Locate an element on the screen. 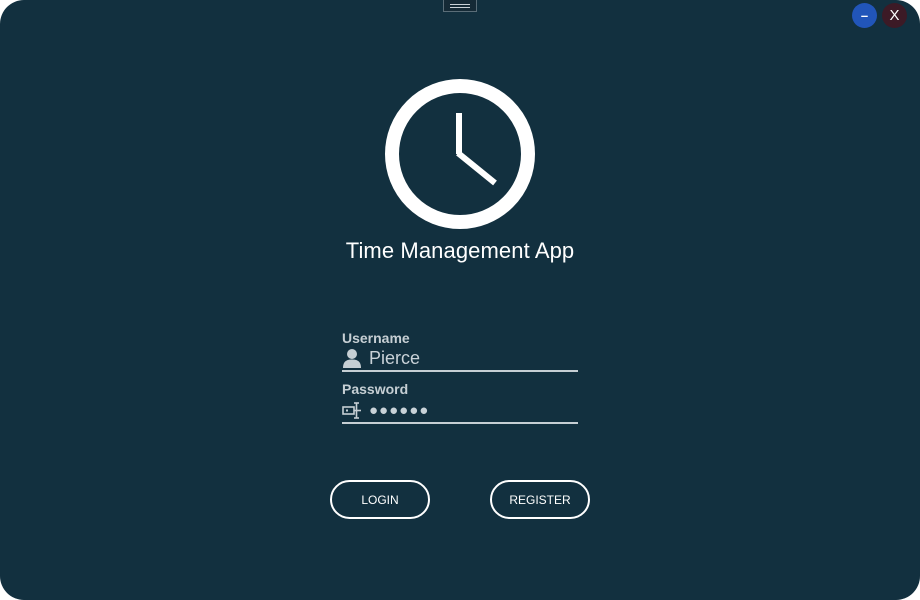 The image size is (920, 600). password-field: ●●●●●● is located at coordinates (460, 411).